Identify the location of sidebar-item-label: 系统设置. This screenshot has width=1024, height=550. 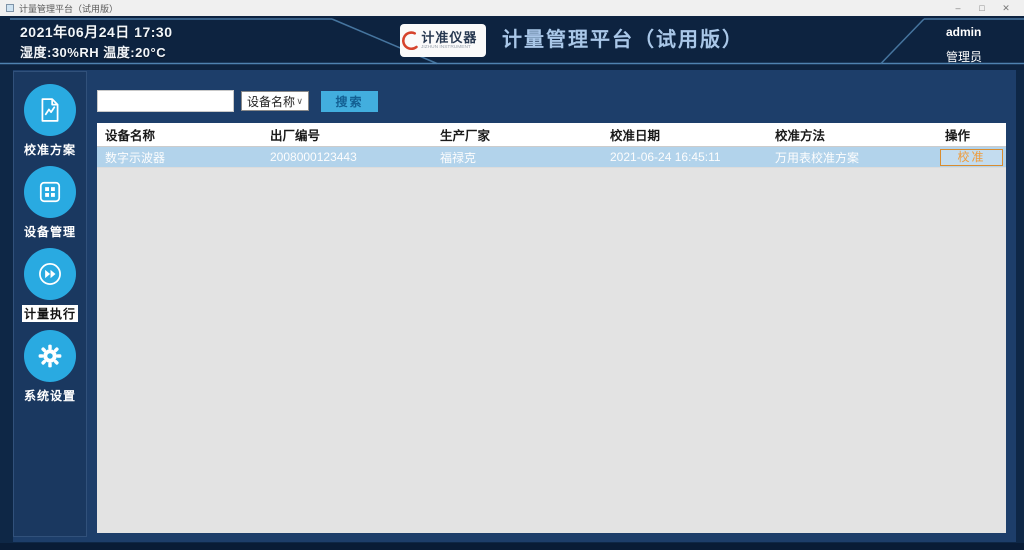
(49, 396).